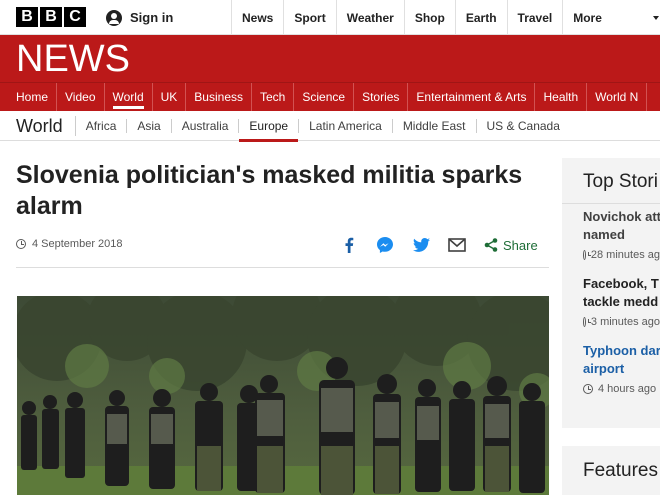 This screenshot has height=495, width=660. What do you see at coordinates (102, 125) in the screenshot?
I see `subnav-africa: Africa` at bounding box center [102, 125].